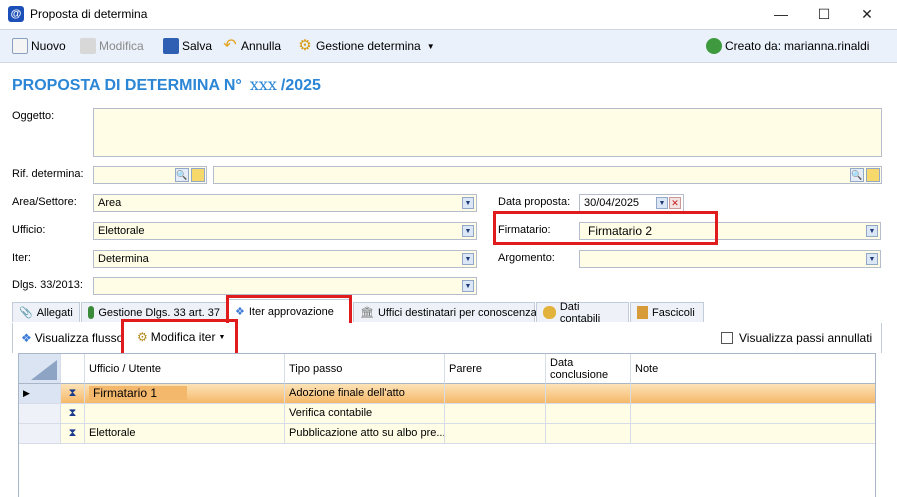 The width and height of the screenshot is (897, 497). What do you see at coordinates (73, 369) in the screenshot?
I see `grid-header-status` at bounding box center [73, 369].